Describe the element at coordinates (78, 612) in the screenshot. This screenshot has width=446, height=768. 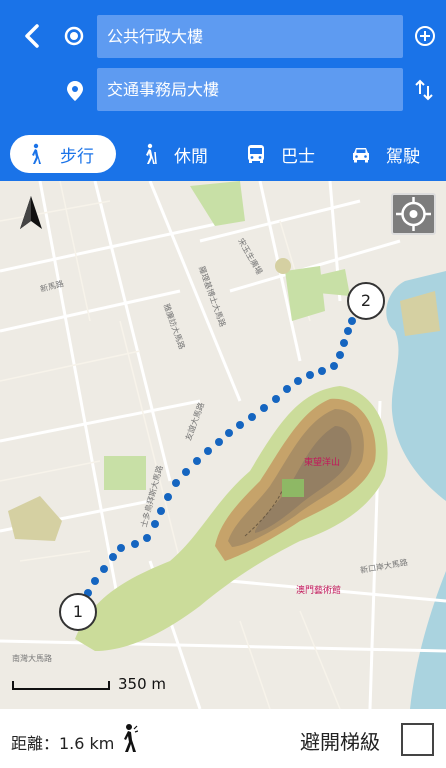
I see `route-marker-start: 1` at that location.